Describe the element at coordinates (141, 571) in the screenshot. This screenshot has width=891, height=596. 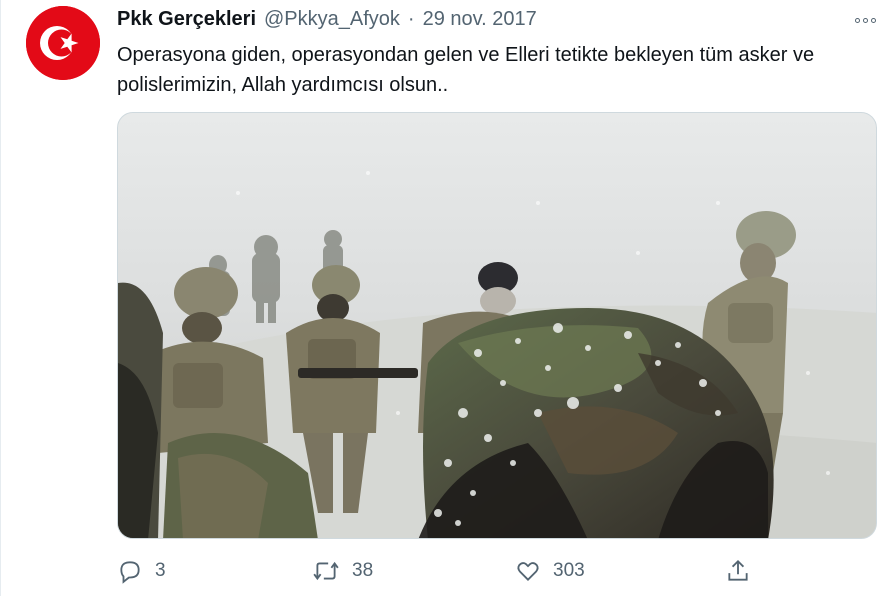
I see `reply-button: 3` at that location.